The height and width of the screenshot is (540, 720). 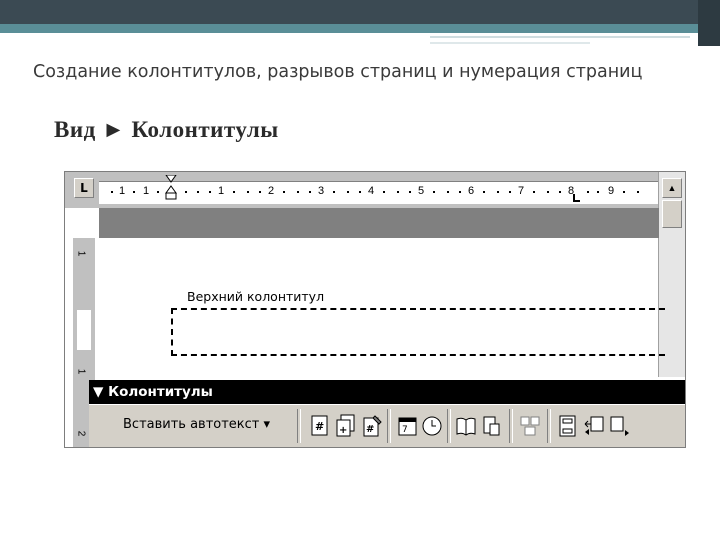 I want to click on show-hide-text-icon, so click(x=492, y=426).